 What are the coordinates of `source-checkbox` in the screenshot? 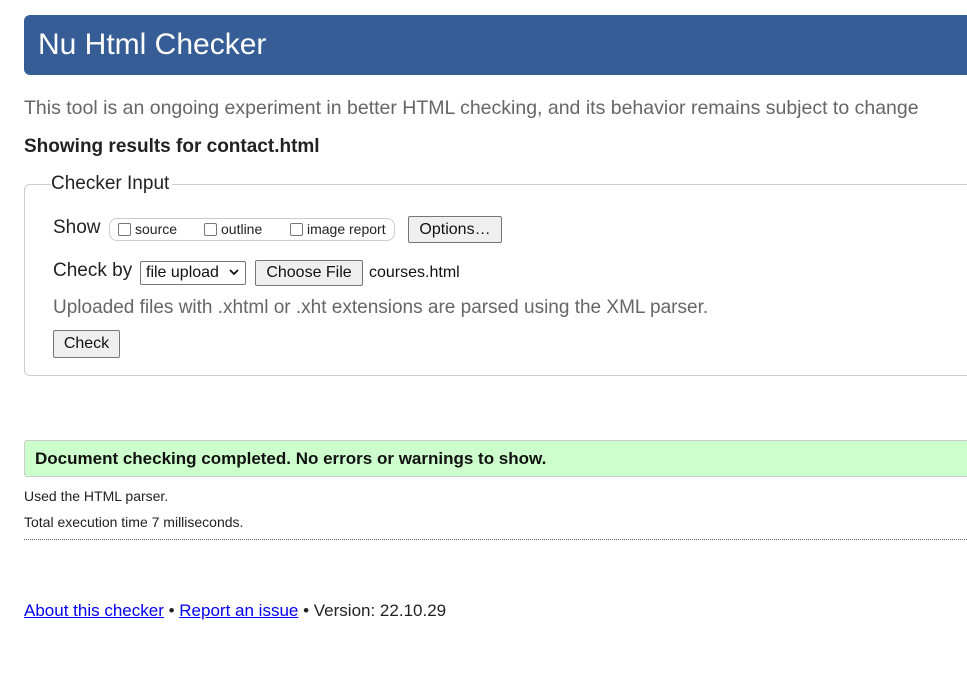 It's located at (124, 229).